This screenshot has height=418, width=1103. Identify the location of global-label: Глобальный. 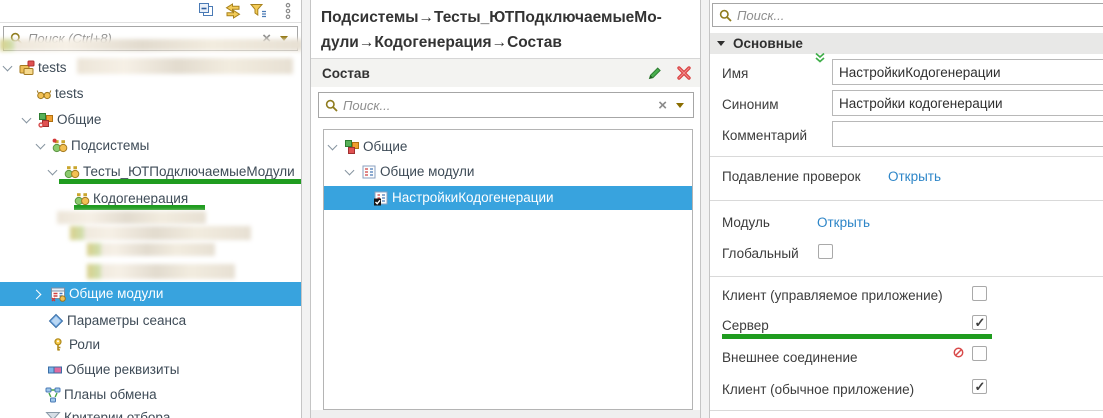
(760, 253).